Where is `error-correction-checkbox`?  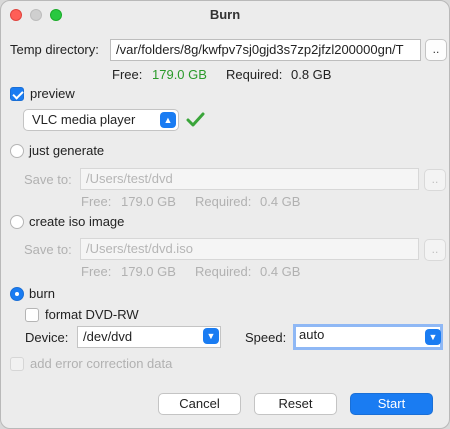
error-correction-checkbox is located at coordinates (17, 364).